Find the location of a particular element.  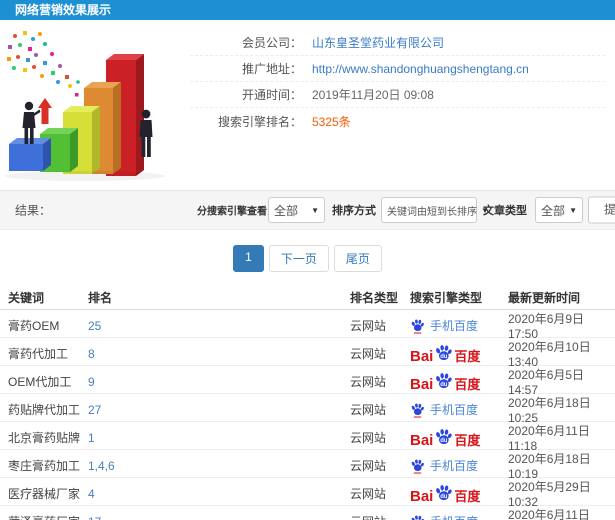

info-row-open-time: 开通时间： 2019年11月20日 09:08 is located at coordinates (397, 95).